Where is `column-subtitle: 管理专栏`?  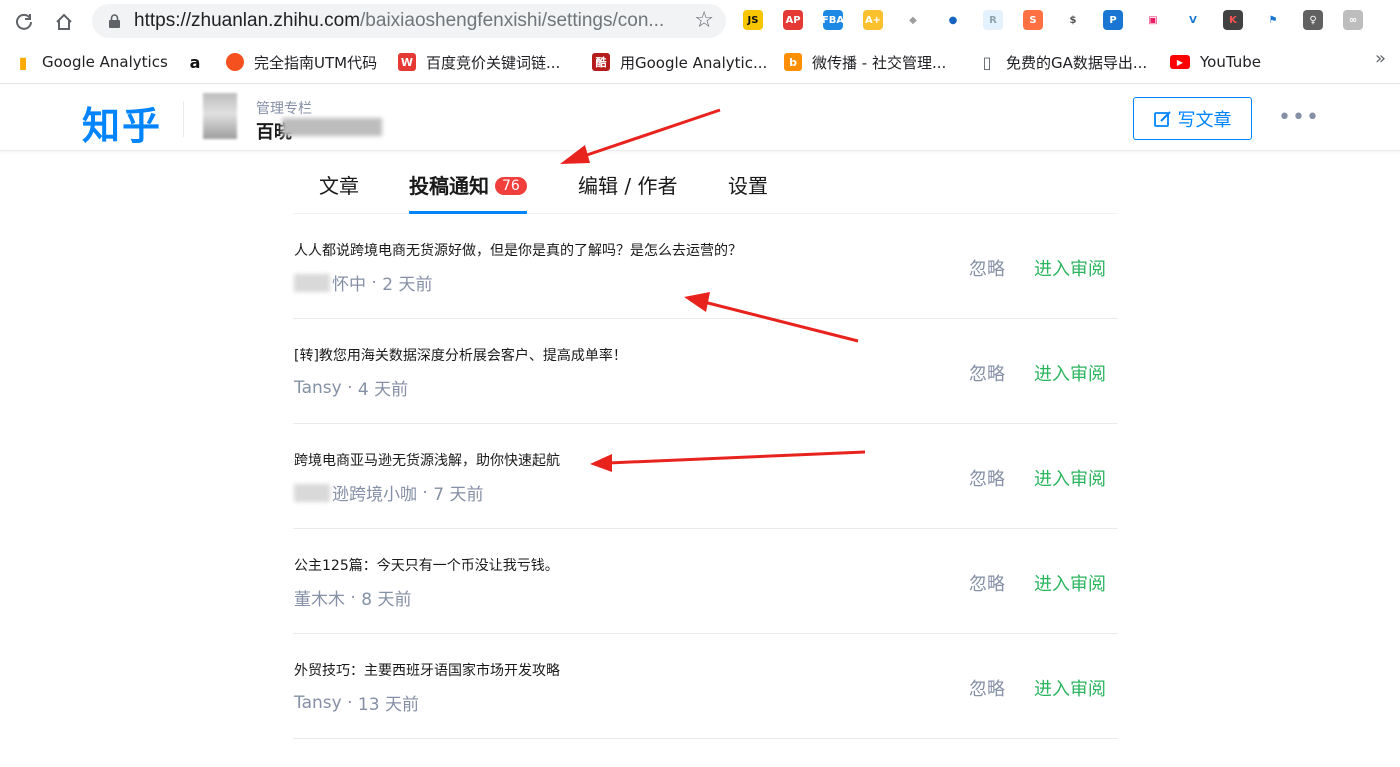 column-subtitle: 管理专栏 is located at coordinates (284, 109).